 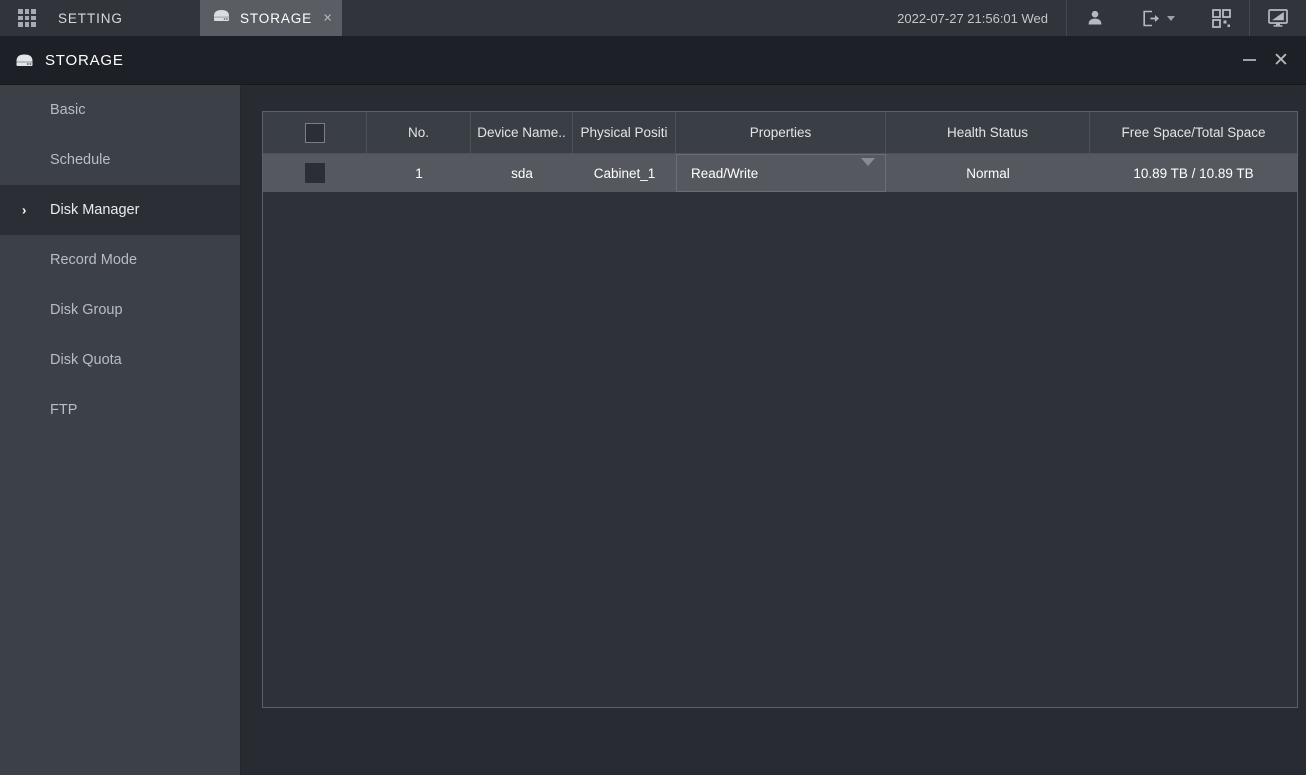 I want to click on window-controls: ✕, so click(x=1271, y=60).